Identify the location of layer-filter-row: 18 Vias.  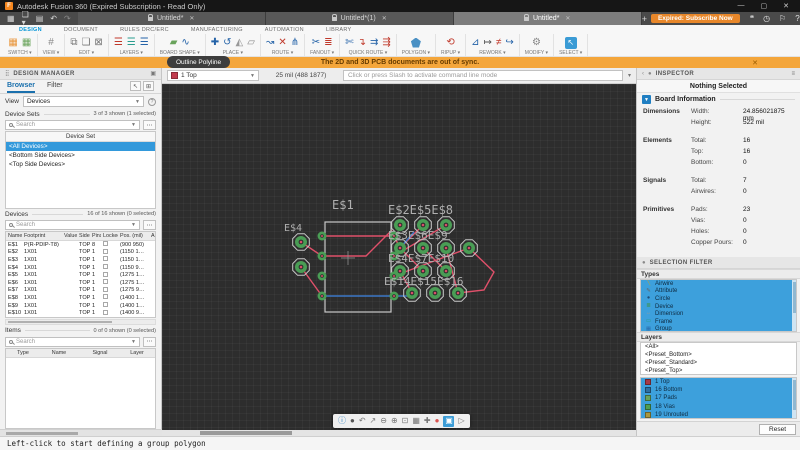
(718, 406).